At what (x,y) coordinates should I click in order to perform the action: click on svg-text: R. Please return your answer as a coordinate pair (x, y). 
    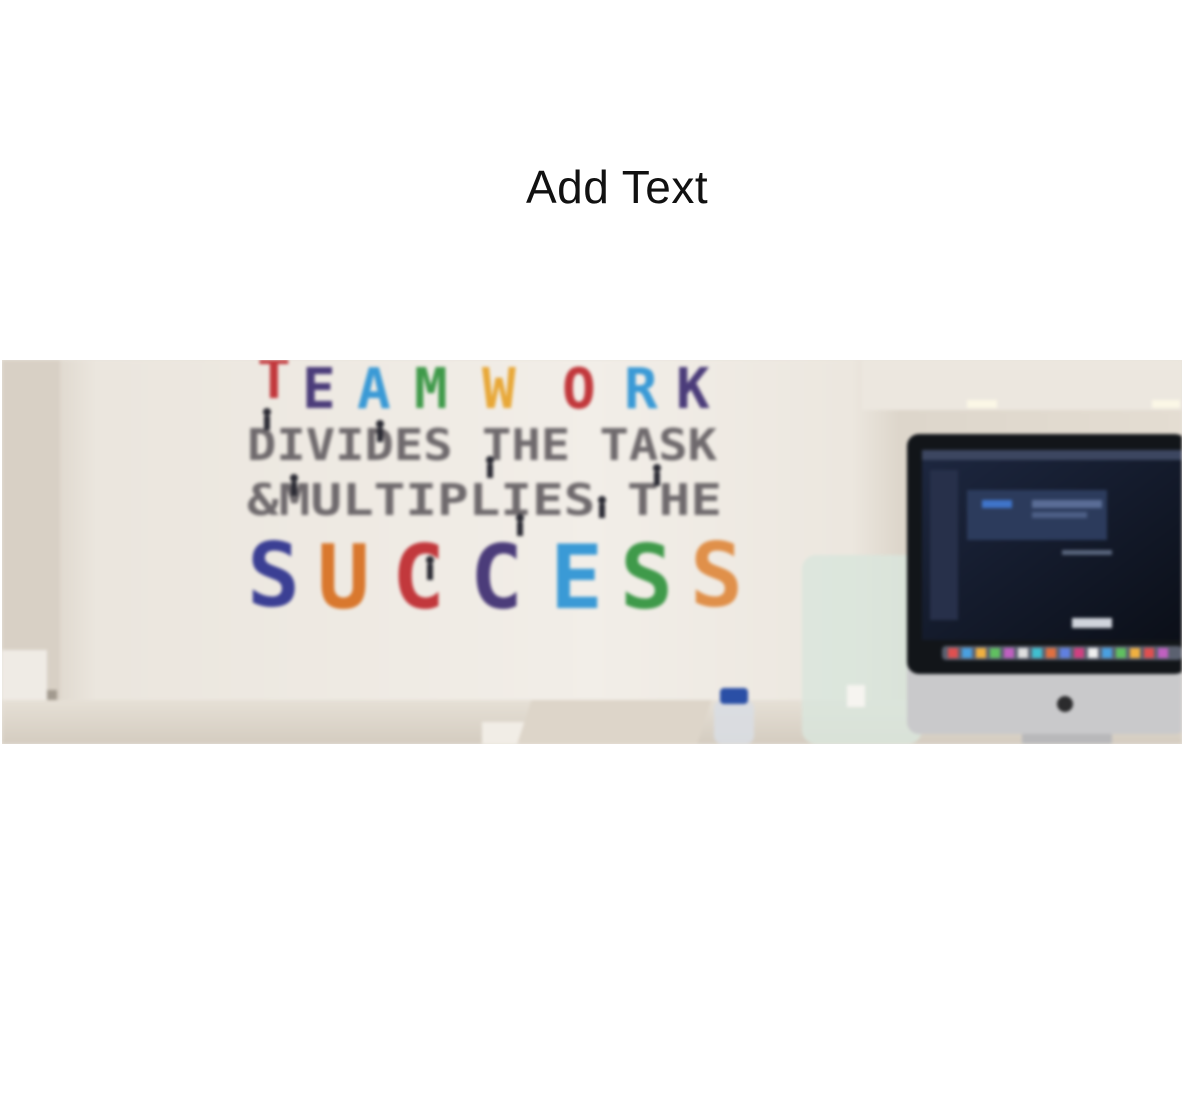
    Looking at the image, I should click on (641, 391).